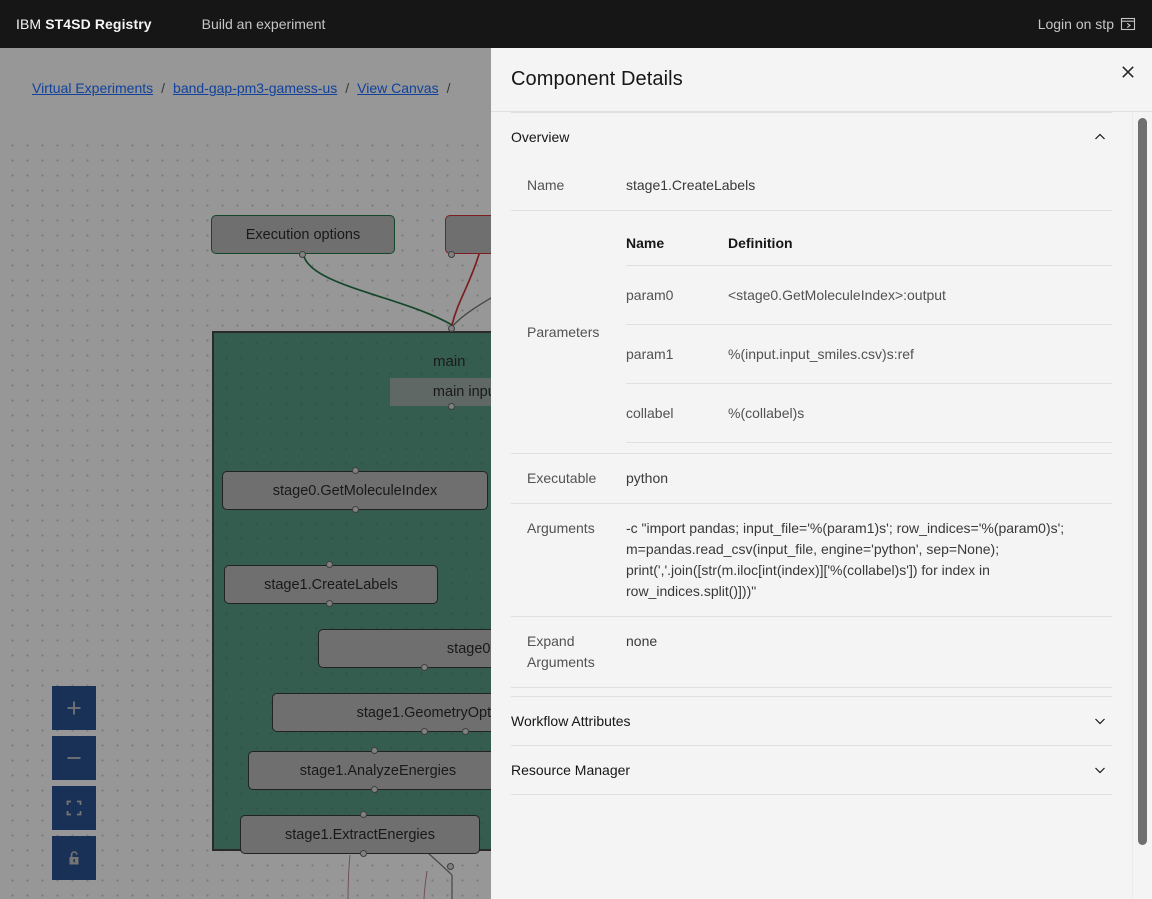 The width and height of the screenshot is (1152, 899). Describe the element at coordinates (647, 478) in the screenshot. I see `detail-value: python` at that location.